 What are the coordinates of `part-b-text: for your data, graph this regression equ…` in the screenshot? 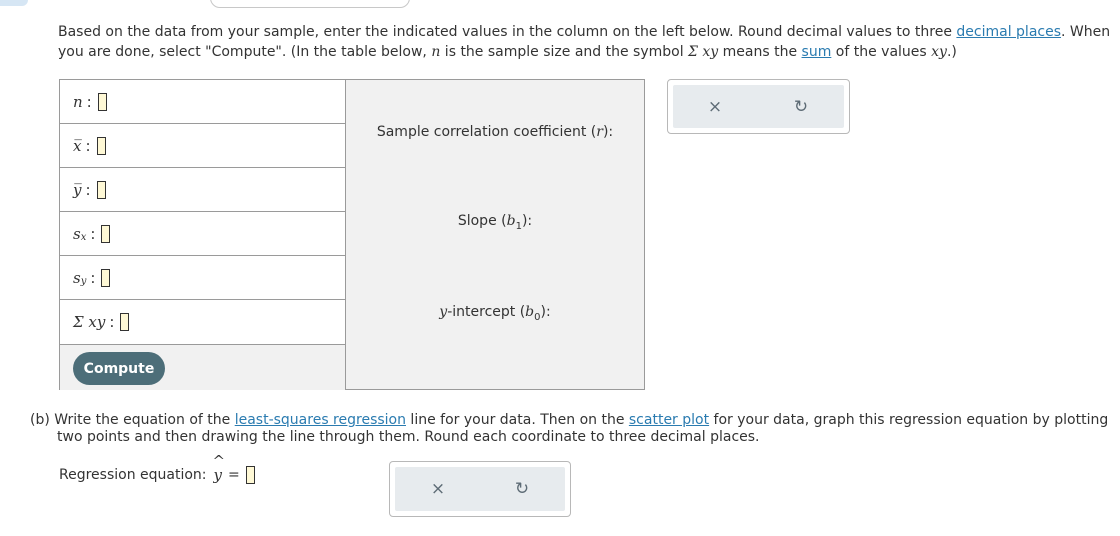 It's located at (909, 420).